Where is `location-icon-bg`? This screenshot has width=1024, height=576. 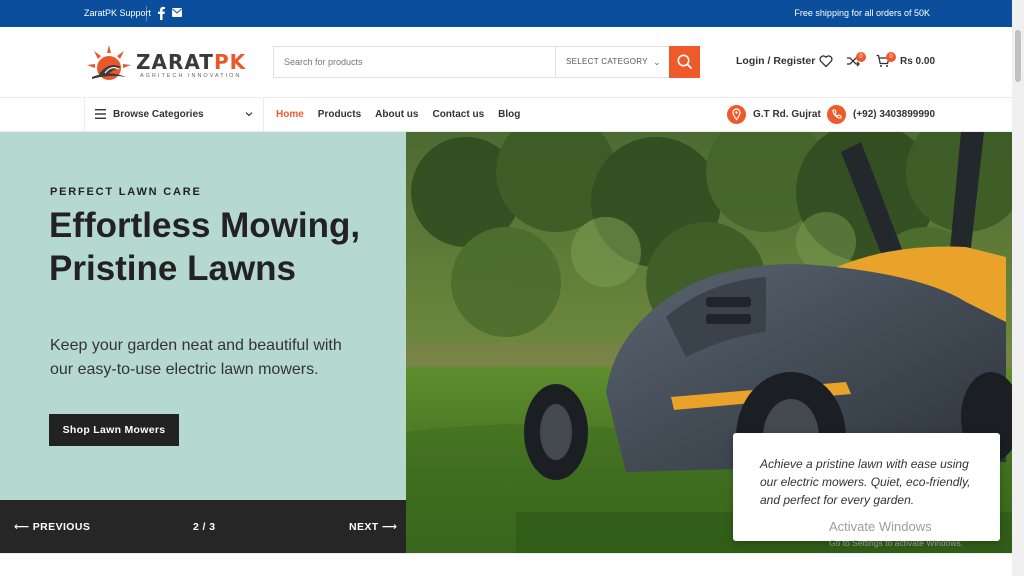
location-icon-bg is located at coordinates (736, 114).